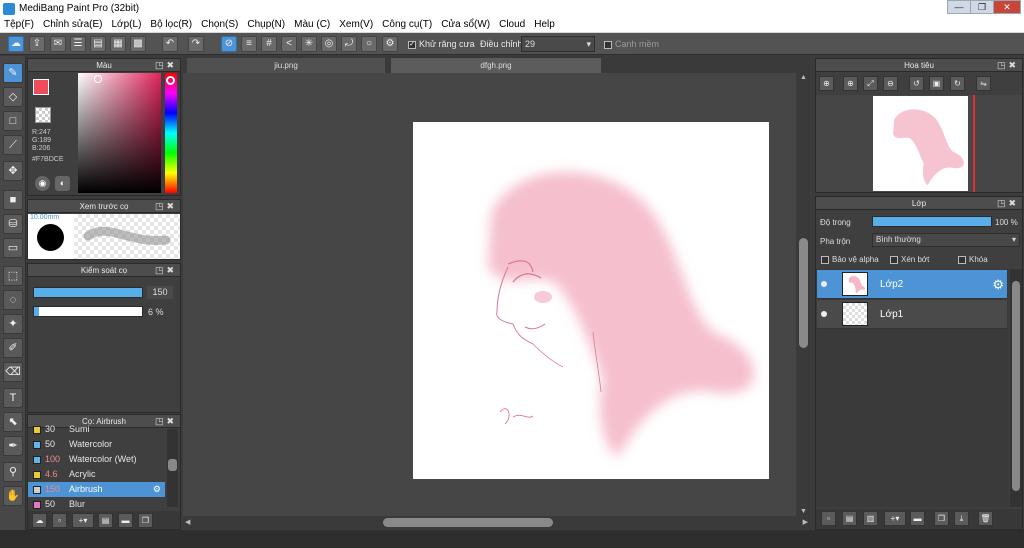 The height and width of the screenshot is (548, 1024). Describe the element at coordinates (13, 496) in the screenshot. I see `hand-tool-icon: ✋` at that location.